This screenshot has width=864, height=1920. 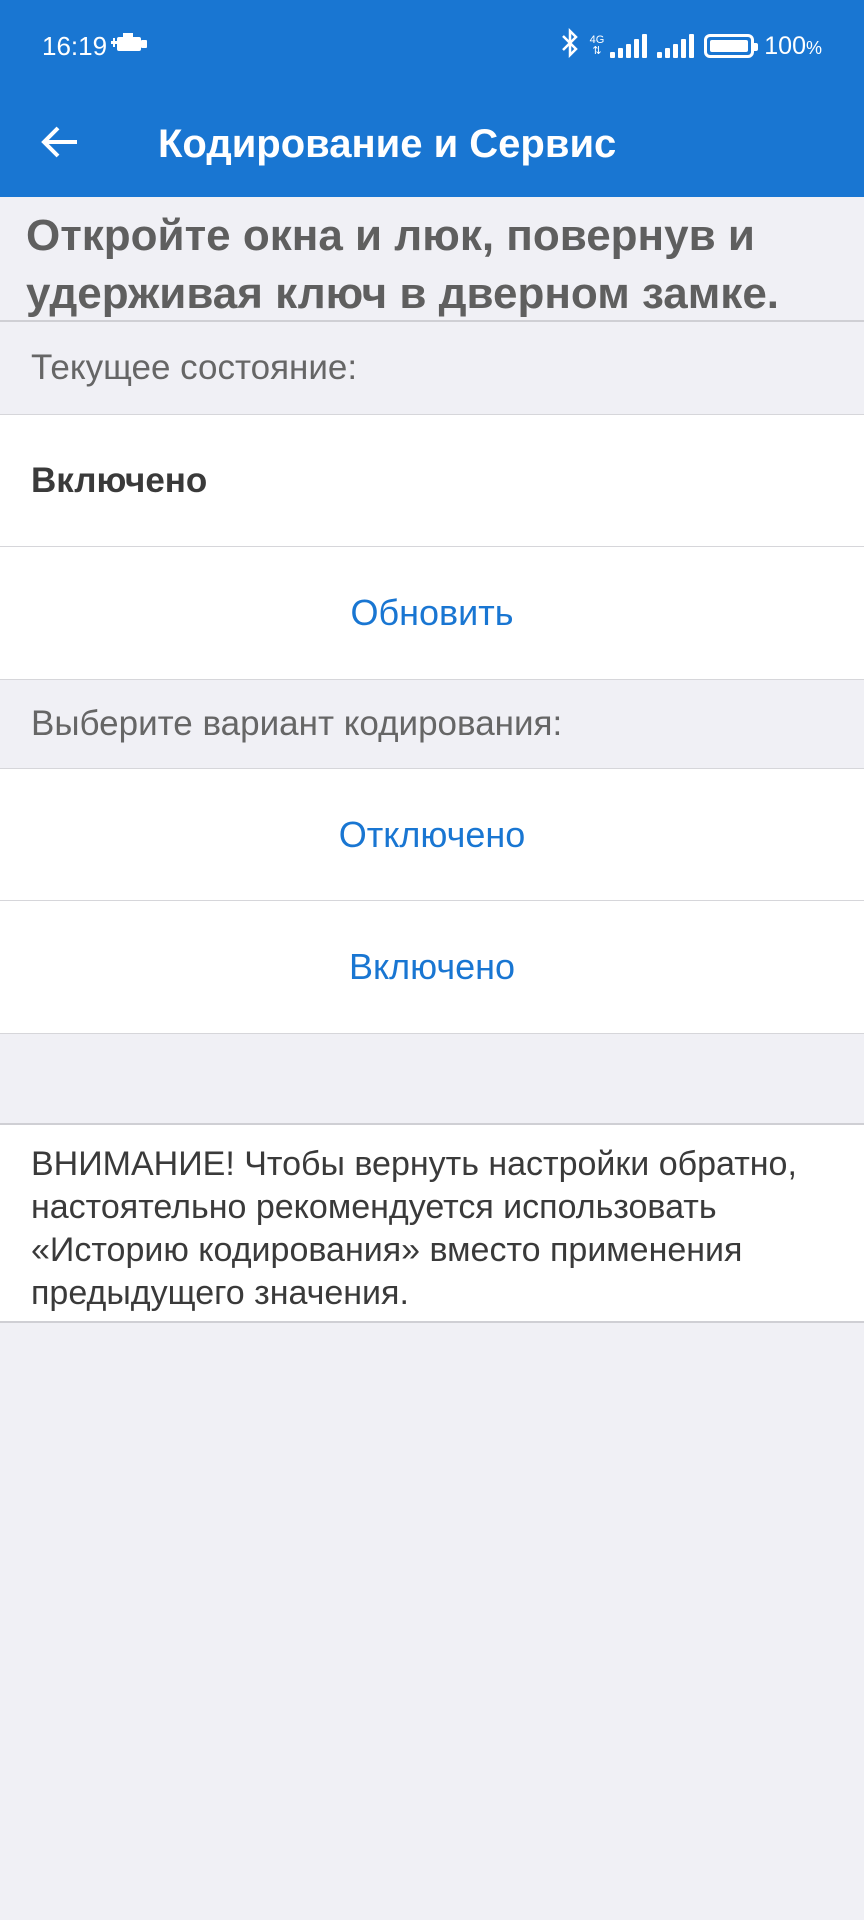 I want to click on battery-percent: 100%, so click(x=793, y=45).